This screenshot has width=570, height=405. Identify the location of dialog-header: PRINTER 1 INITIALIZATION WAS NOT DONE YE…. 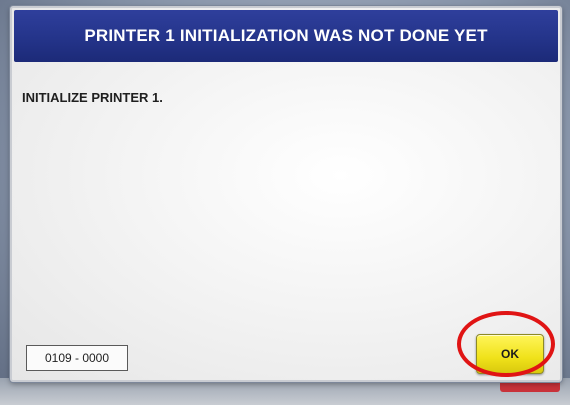
(286, 36).